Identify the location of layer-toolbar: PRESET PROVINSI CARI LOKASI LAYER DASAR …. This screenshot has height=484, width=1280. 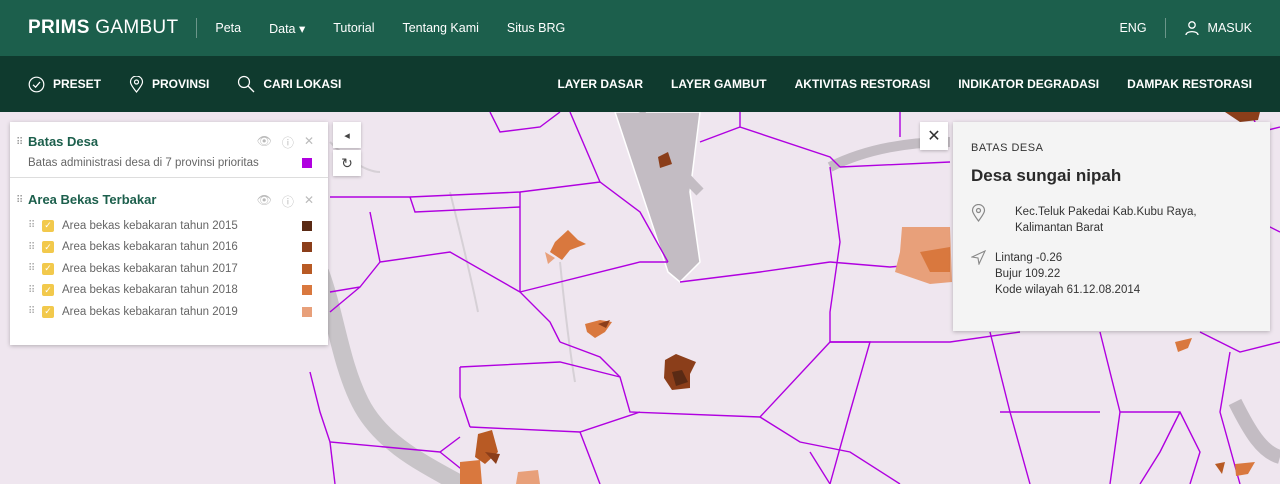
(640, 84).